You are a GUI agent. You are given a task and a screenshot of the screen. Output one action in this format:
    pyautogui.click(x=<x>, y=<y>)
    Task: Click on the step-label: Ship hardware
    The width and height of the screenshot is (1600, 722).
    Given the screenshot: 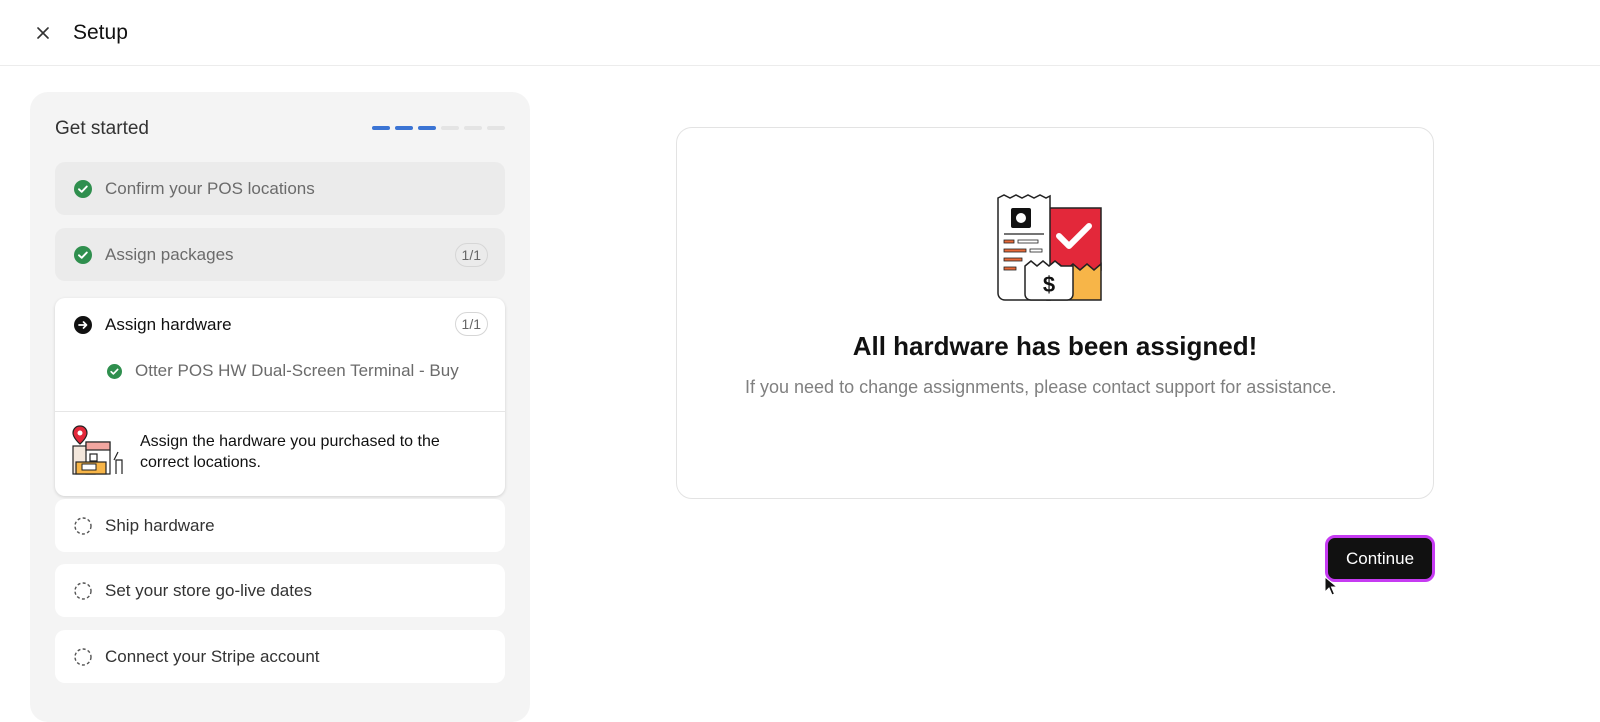 What is the action you would take?
    pyautogui.click(x=160, y=525)
    